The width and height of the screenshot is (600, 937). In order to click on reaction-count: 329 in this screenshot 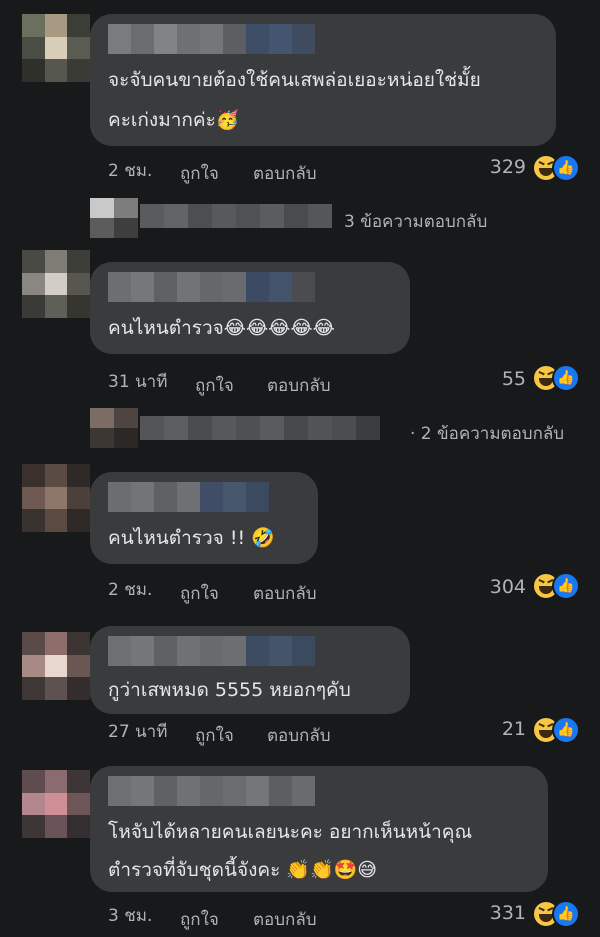, I will do `click(498, 167)`.